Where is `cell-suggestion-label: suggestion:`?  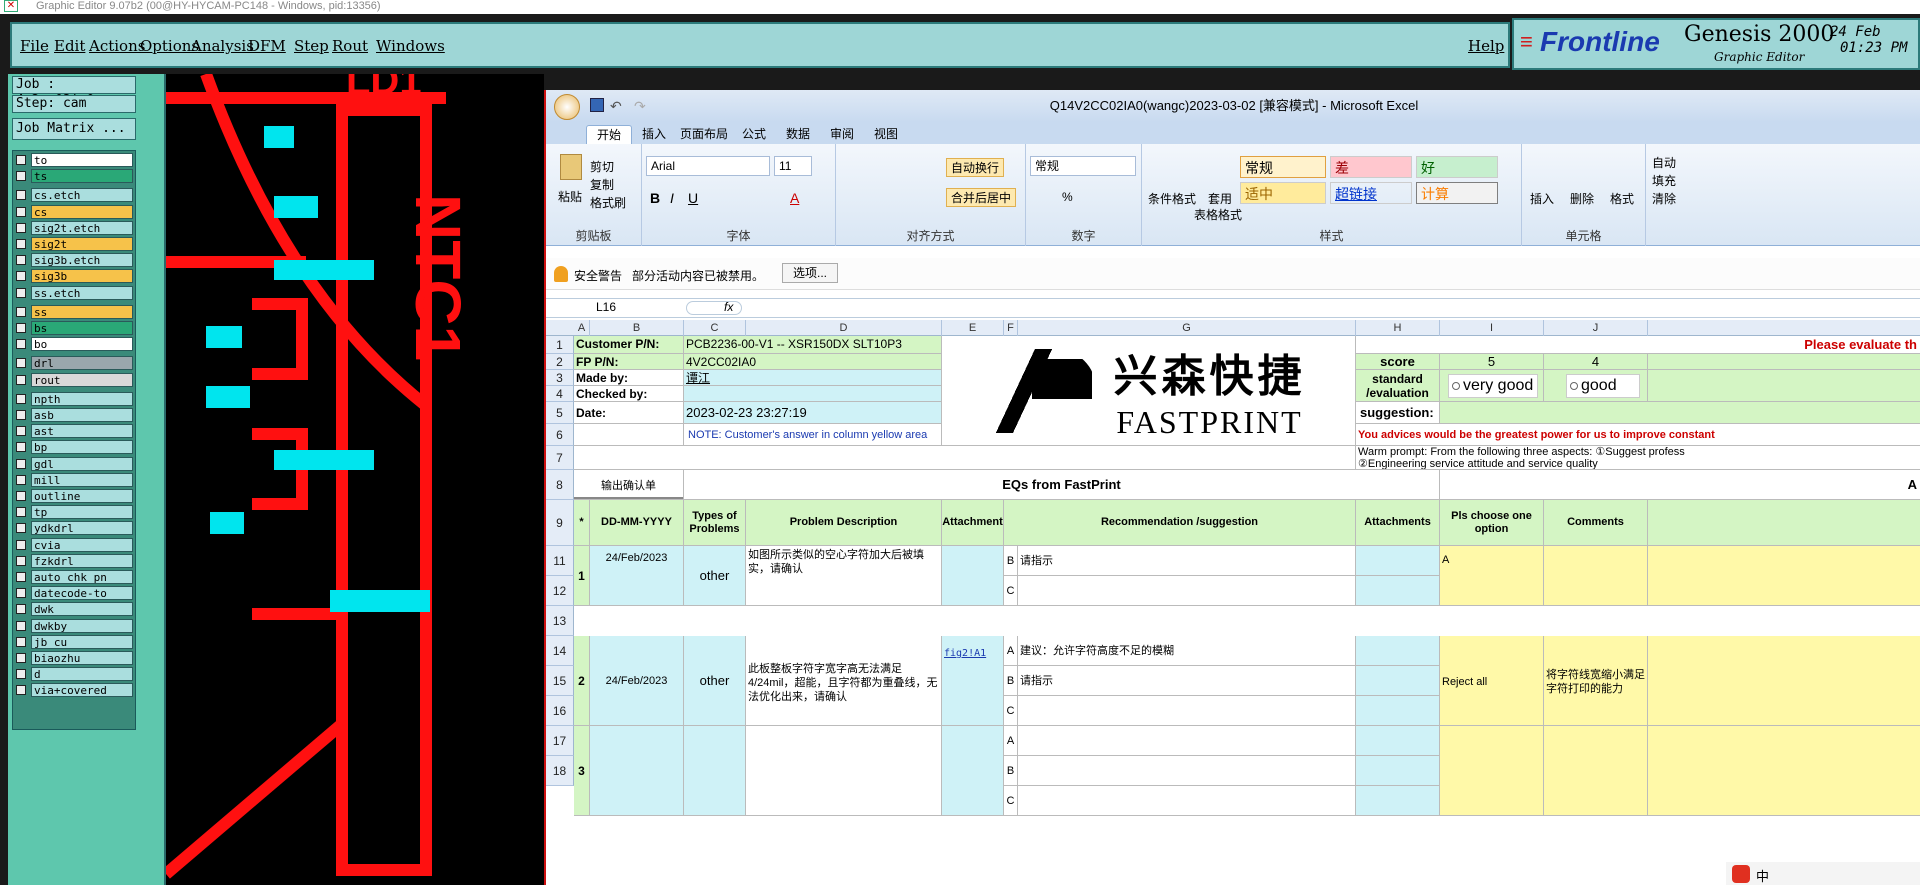
cell-suggestion-label: suggestion: is located at coordinates (1398, 413).